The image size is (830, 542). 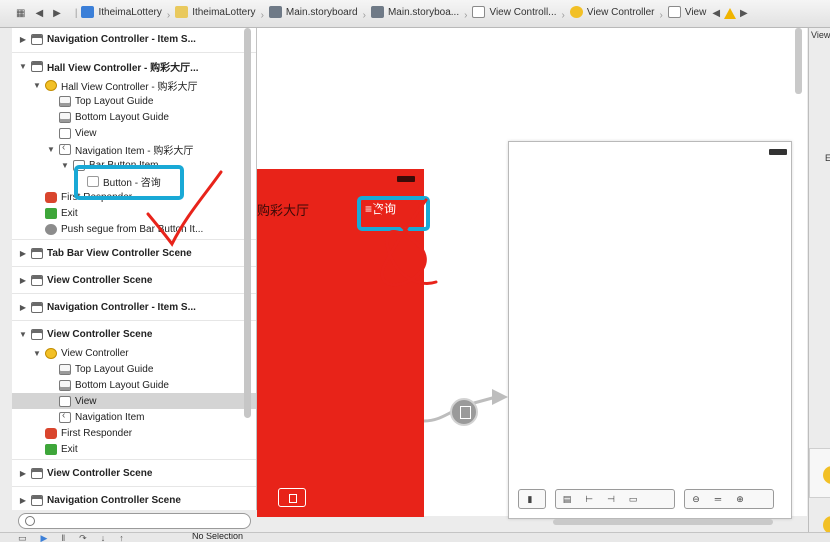 I want to click on pin-icon: ⊢, so click(x=589, y=499).